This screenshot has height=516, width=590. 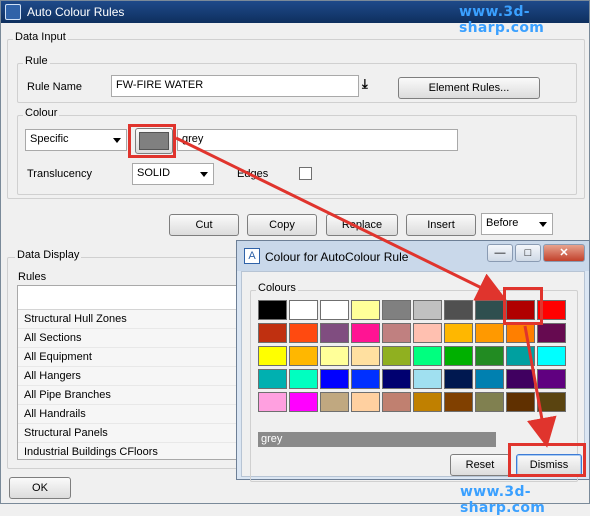 I want to click on arrow-to-dismiss, so click(x=540, y=386).